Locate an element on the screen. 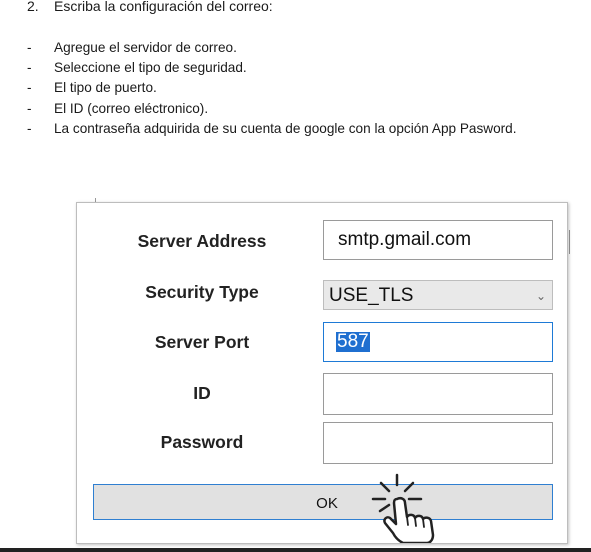 The width and height of the screenshot is (591, 552). background-edge is located at coordinates (569, 242).